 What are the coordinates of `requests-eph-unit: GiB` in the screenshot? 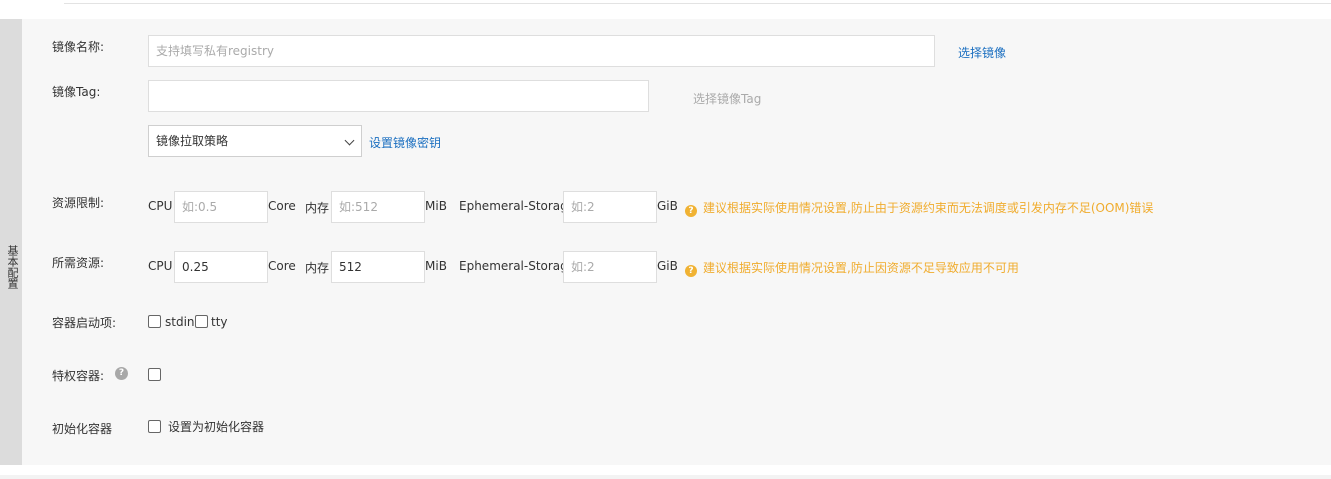 It's located at (667, 266).